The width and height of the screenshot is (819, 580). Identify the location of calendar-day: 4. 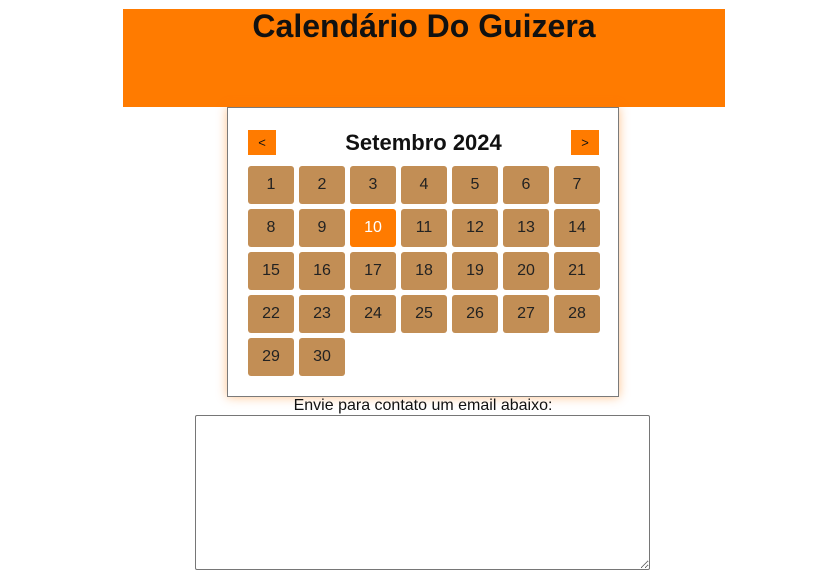
(424, 185).